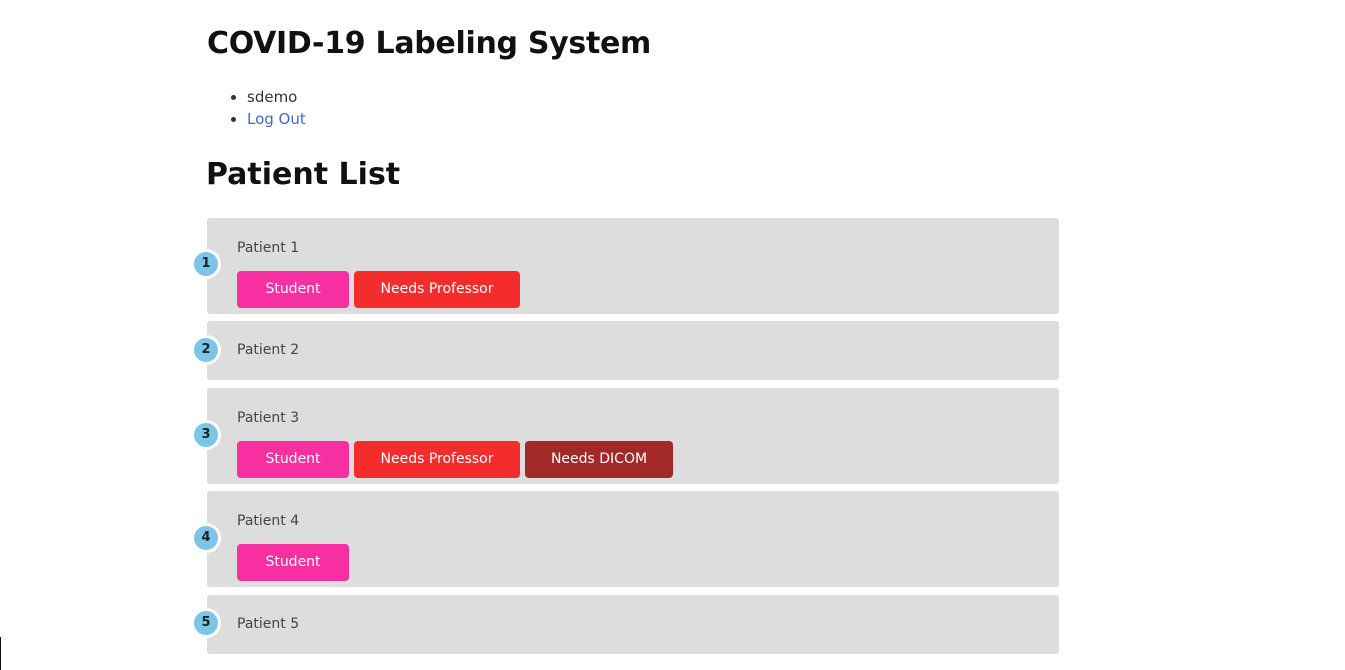  Describe the element at coordinates (599, 459) in the screenshot. I see `tag-needs-dicom: Needs DICOM` at that location.